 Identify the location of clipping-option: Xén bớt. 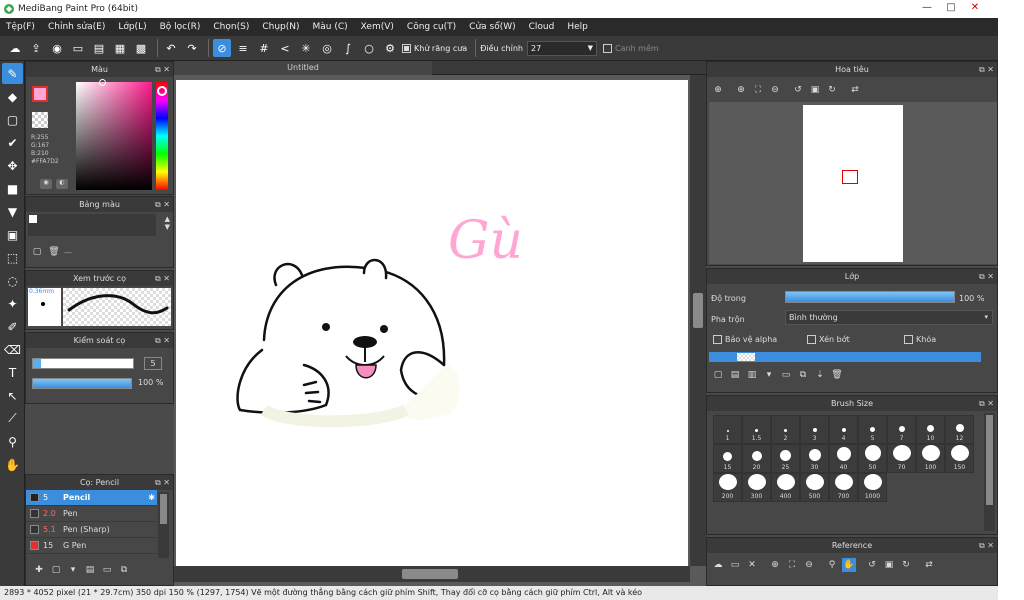
(828, 339).